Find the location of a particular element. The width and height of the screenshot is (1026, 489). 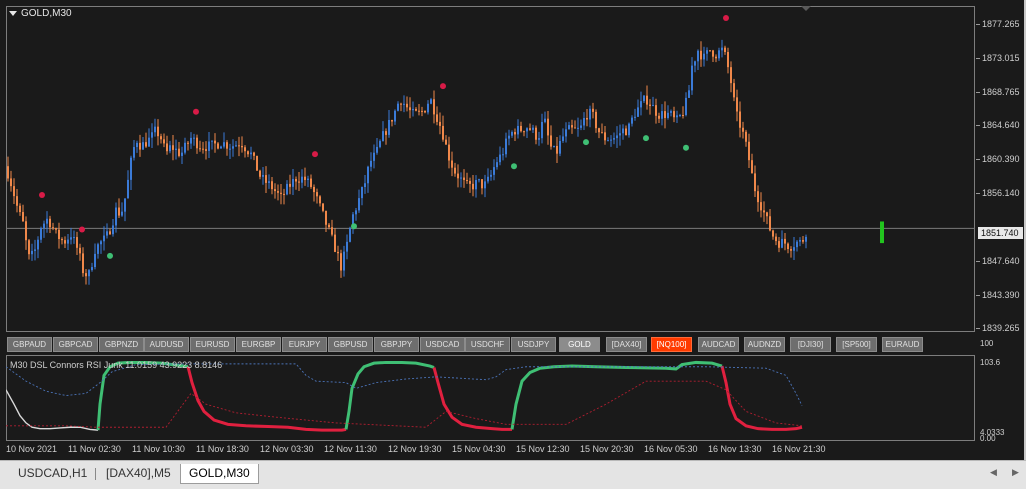

symbol-button-dax40: [DAX40] is located at coordinates (626, 344).